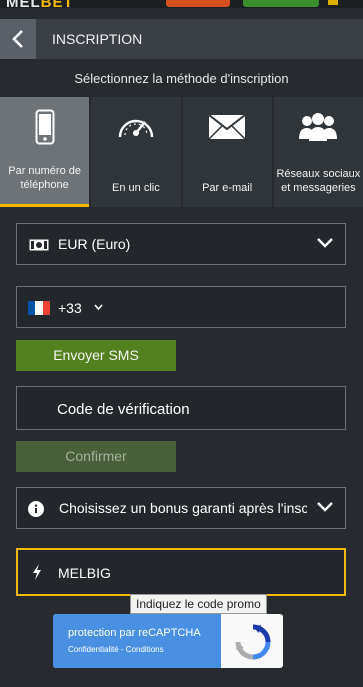 This screenshot has height=687, width=363. I want to click on envelope-icon, so click(227, 127).